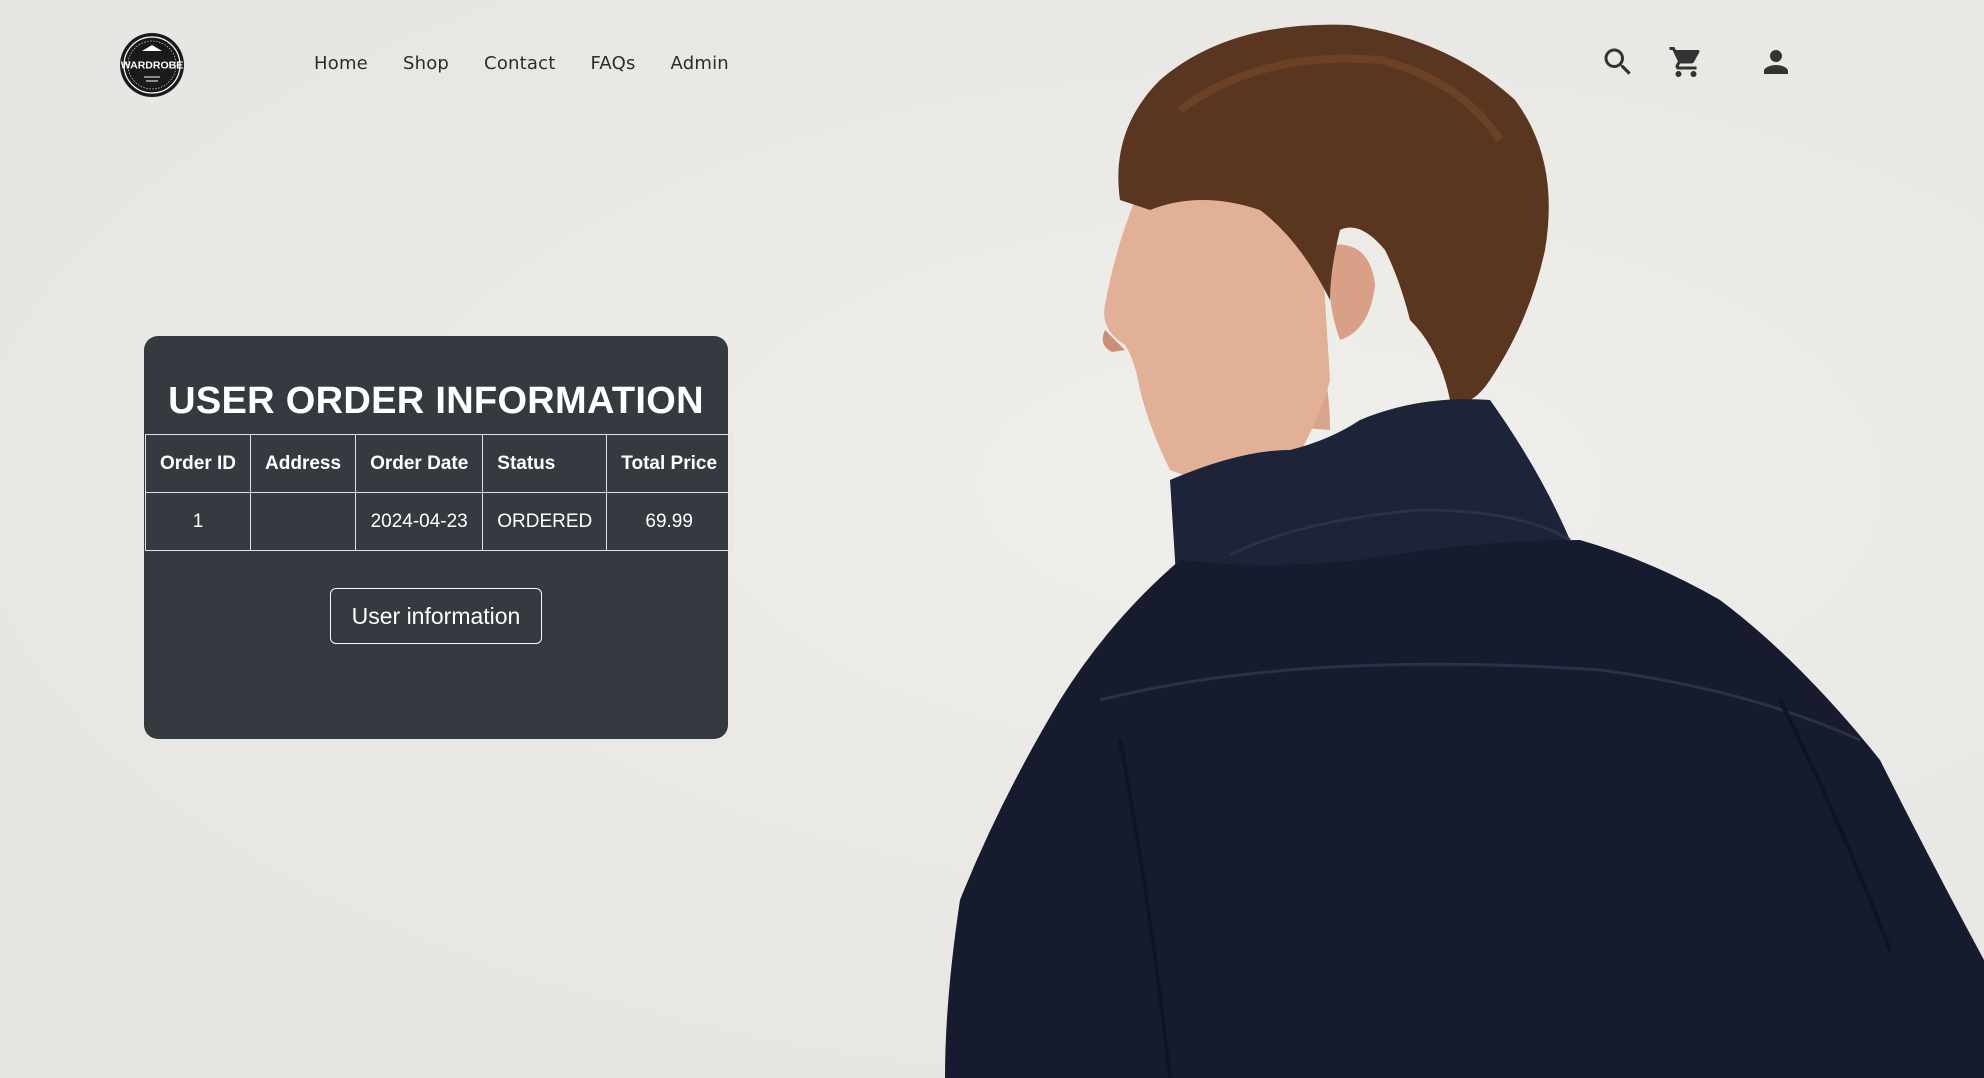 The width and height of the screenshot is (1984, 1078). Describe the element at coordinates (992, 64) in the screenshot. I see `site-header: WARDROBE Home Shop Contact FAQs Admin` at that location.